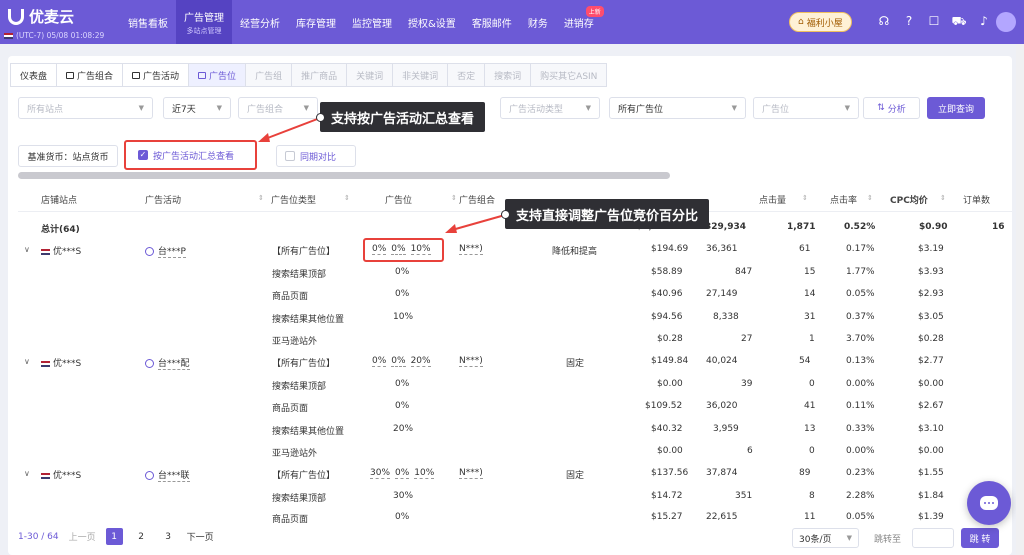 This screenshot has width=1024, height=555. I want to click on chat-button, so click(989, 503).